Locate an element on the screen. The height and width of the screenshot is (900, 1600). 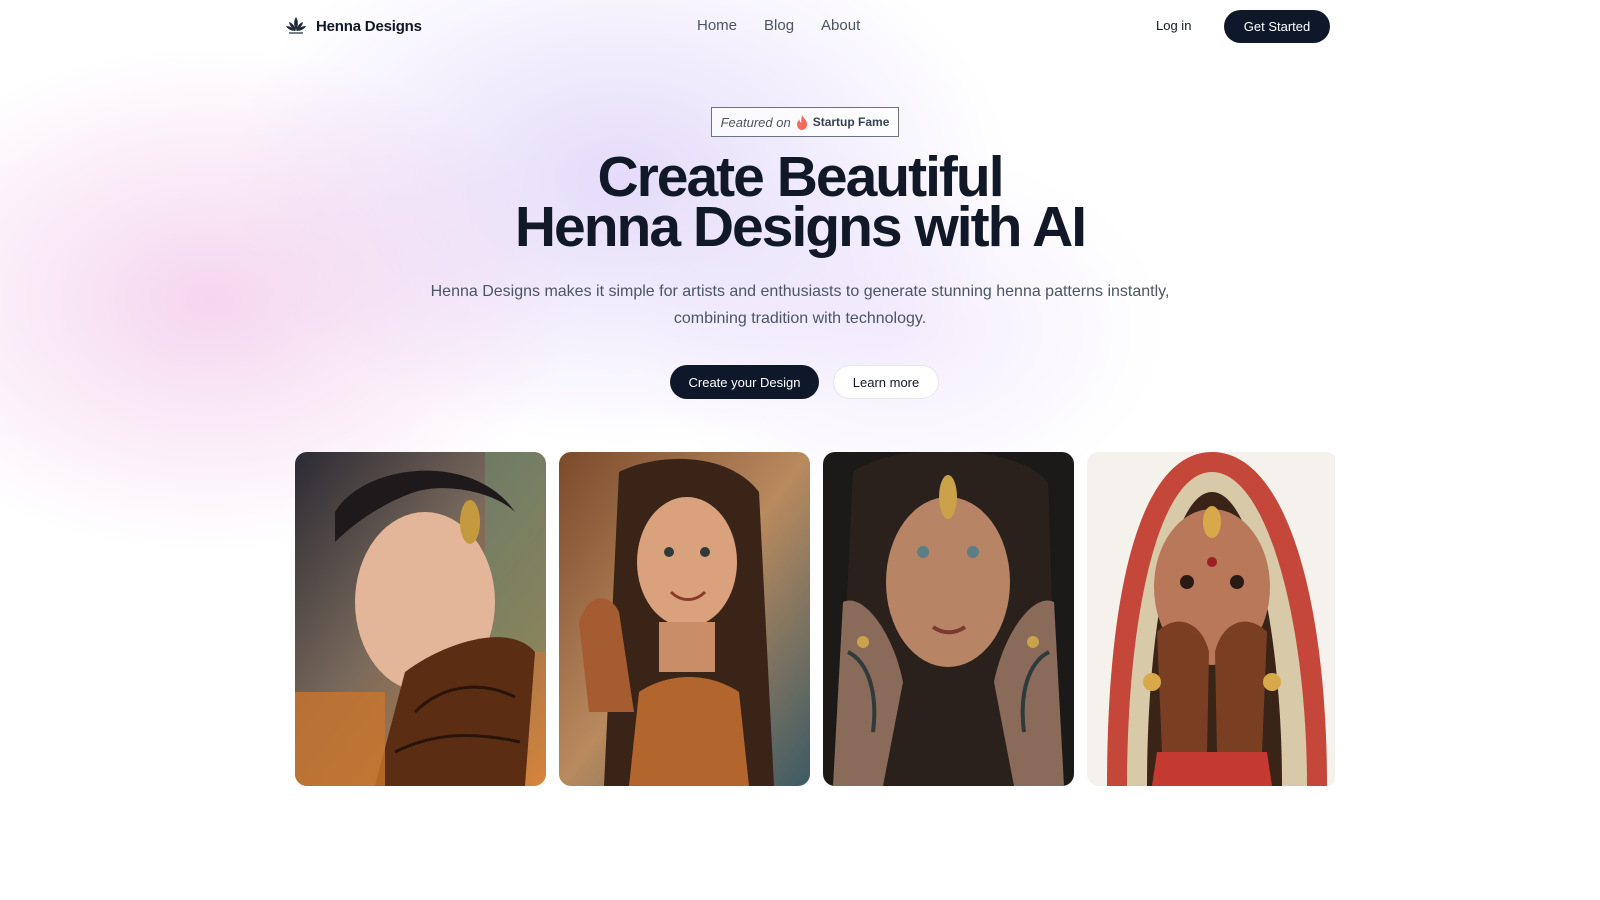
get-started-button: Get Started is located at coordinates (1277, 26).